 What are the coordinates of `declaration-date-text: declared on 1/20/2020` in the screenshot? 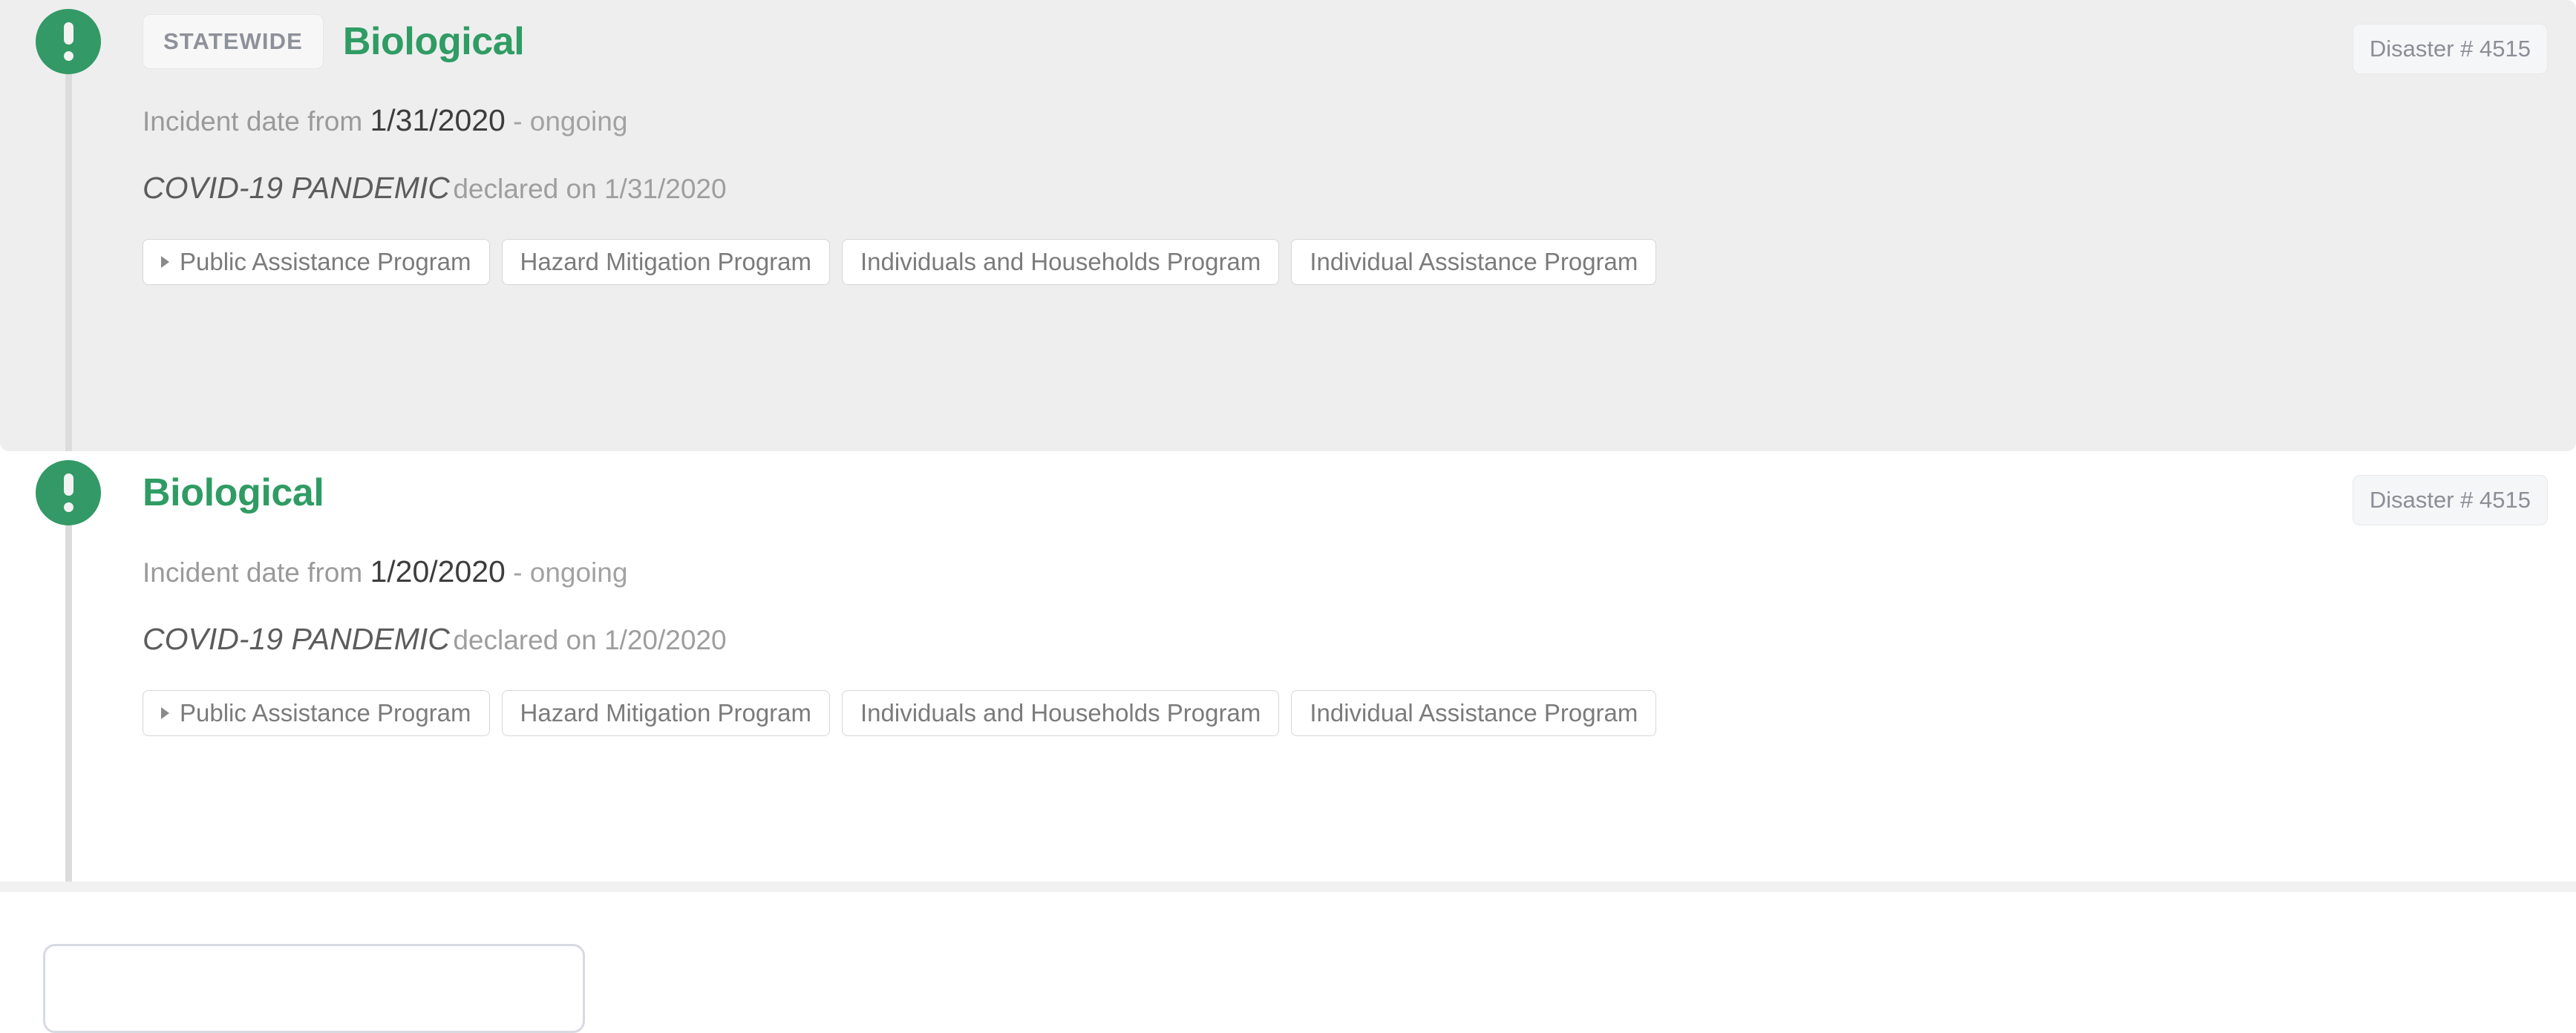 It's located at (590, 640).